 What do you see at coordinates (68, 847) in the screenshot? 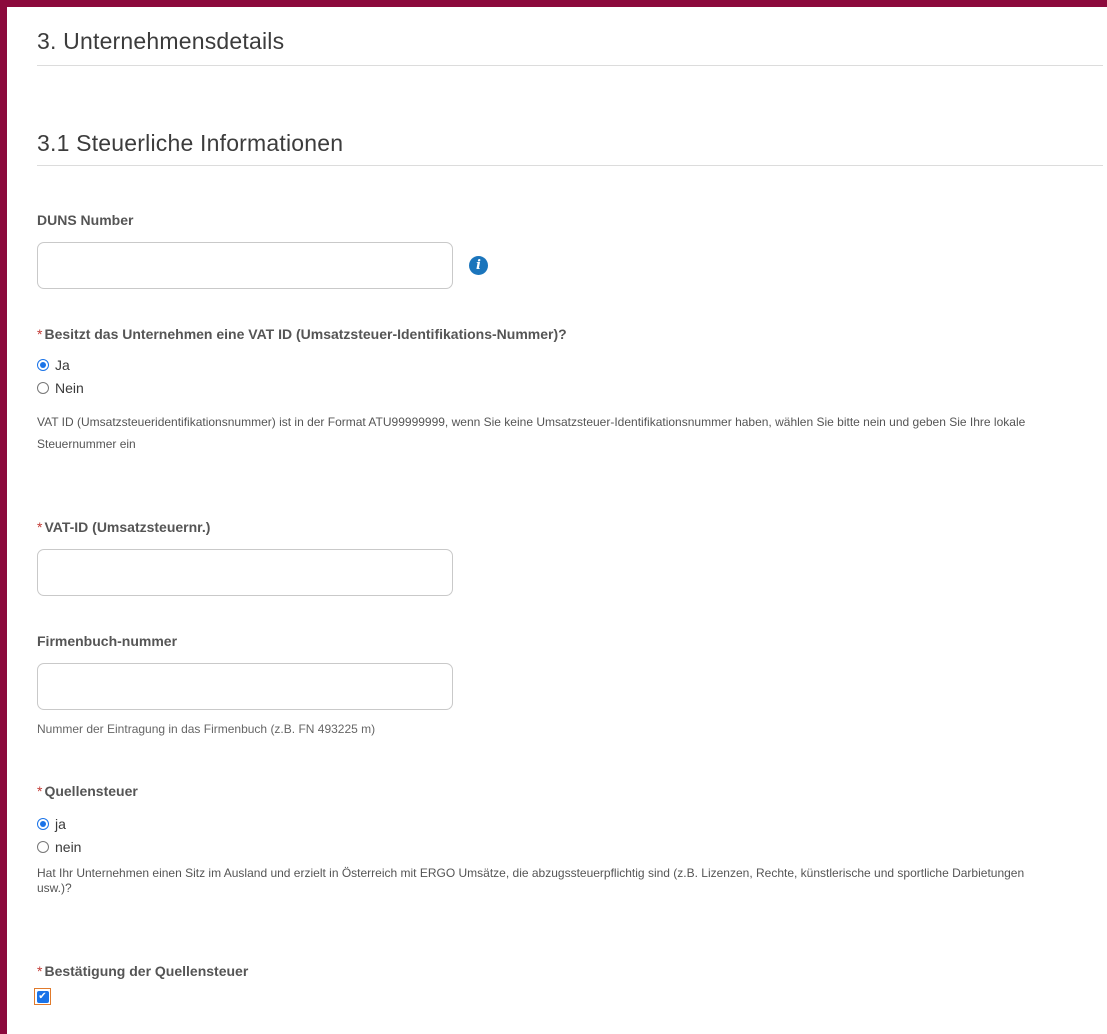
I see `radio-label-nein-quellensteuer: nein` at bounding box center [68, 847].